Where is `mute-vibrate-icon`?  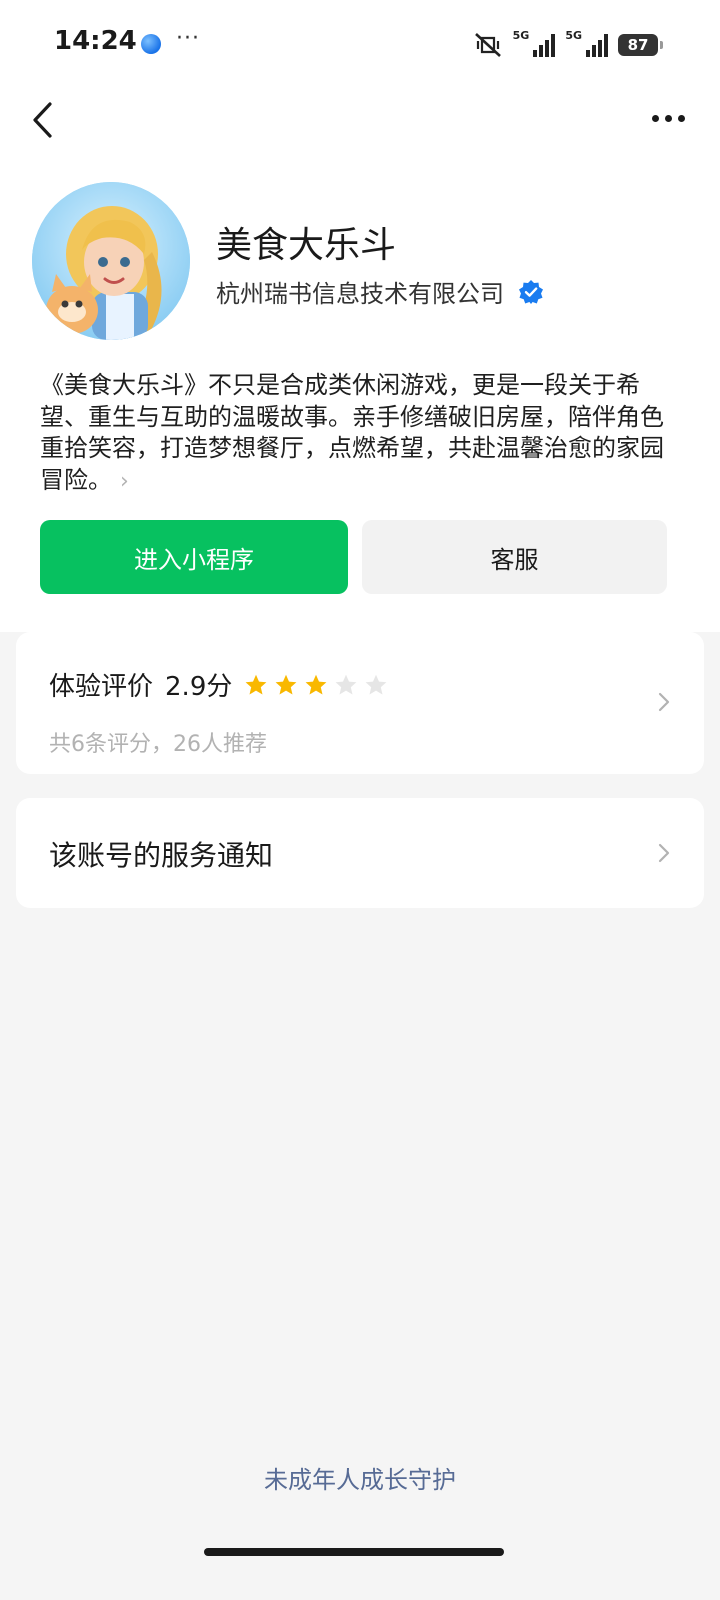
mute-vibrate-icon is located at coordinates (487, 45).